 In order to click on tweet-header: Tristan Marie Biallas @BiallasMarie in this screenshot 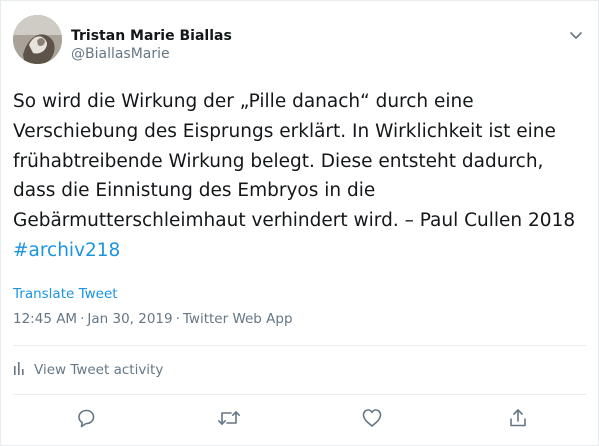, I will do `click(299, 41)`.